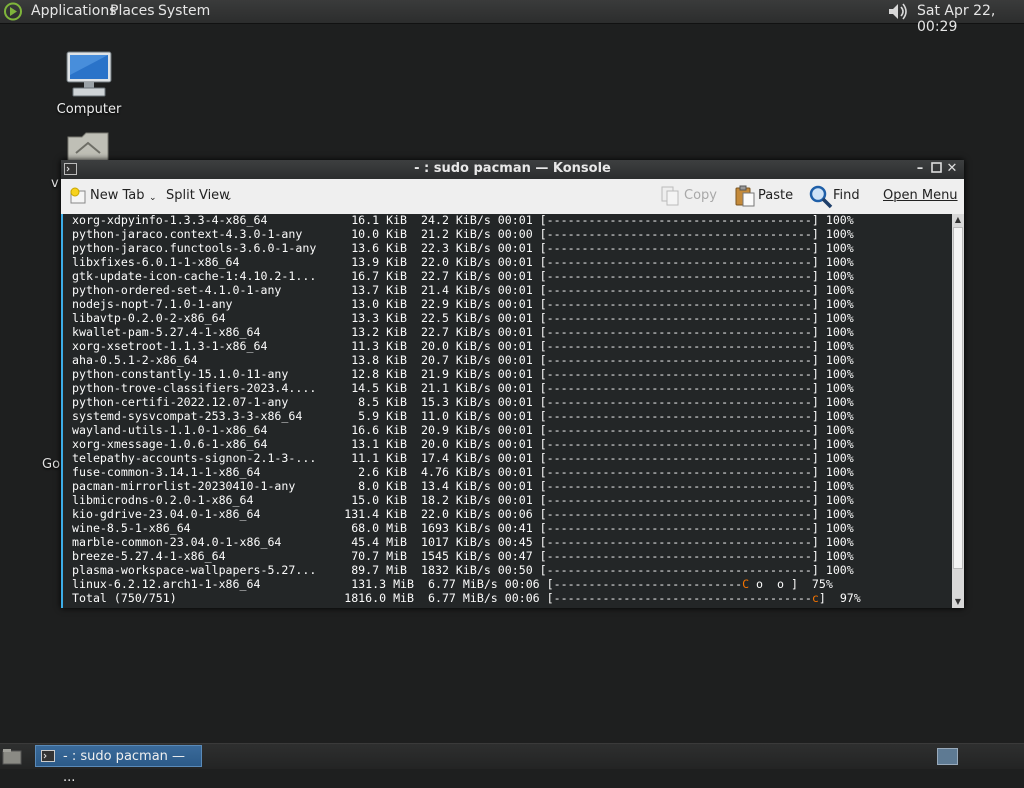 This screenshot has height=788, width=1024. What do you see at coordinates (132, 11) in the screenshot?
I see `menu-places: Places` at bounding box center [132, 11].